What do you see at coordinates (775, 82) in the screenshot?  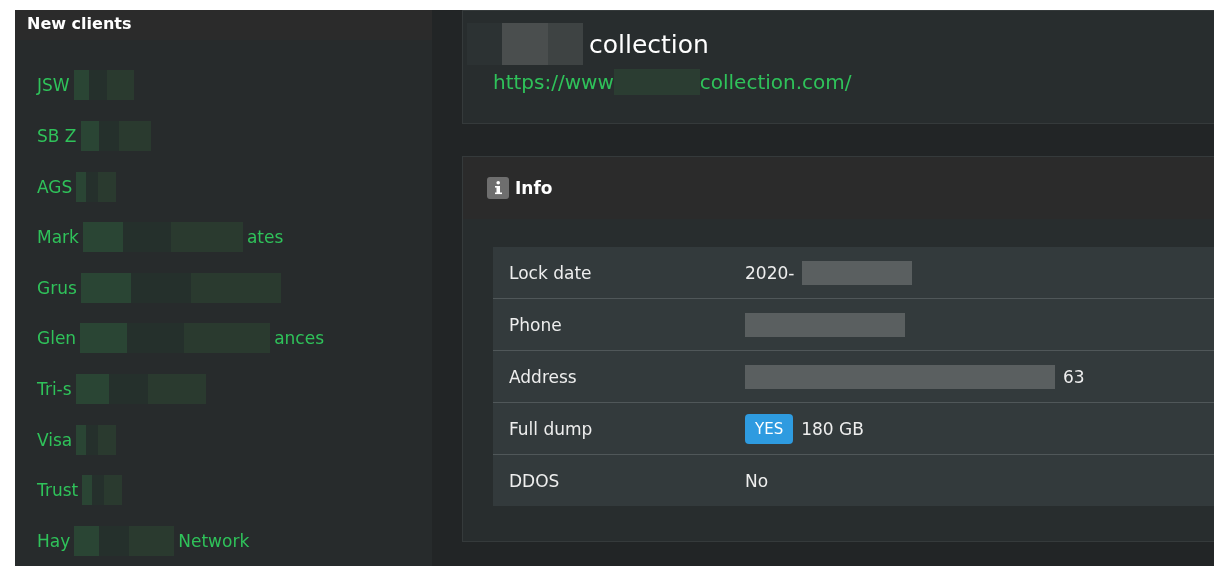 I see `site-link: collection.com/` at bounding box center [775, 82].